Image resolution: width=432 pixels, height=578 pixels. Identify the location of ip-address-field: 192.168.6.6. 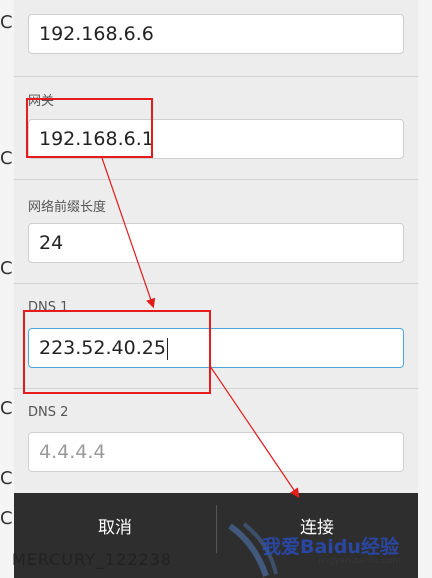
(216, 34).